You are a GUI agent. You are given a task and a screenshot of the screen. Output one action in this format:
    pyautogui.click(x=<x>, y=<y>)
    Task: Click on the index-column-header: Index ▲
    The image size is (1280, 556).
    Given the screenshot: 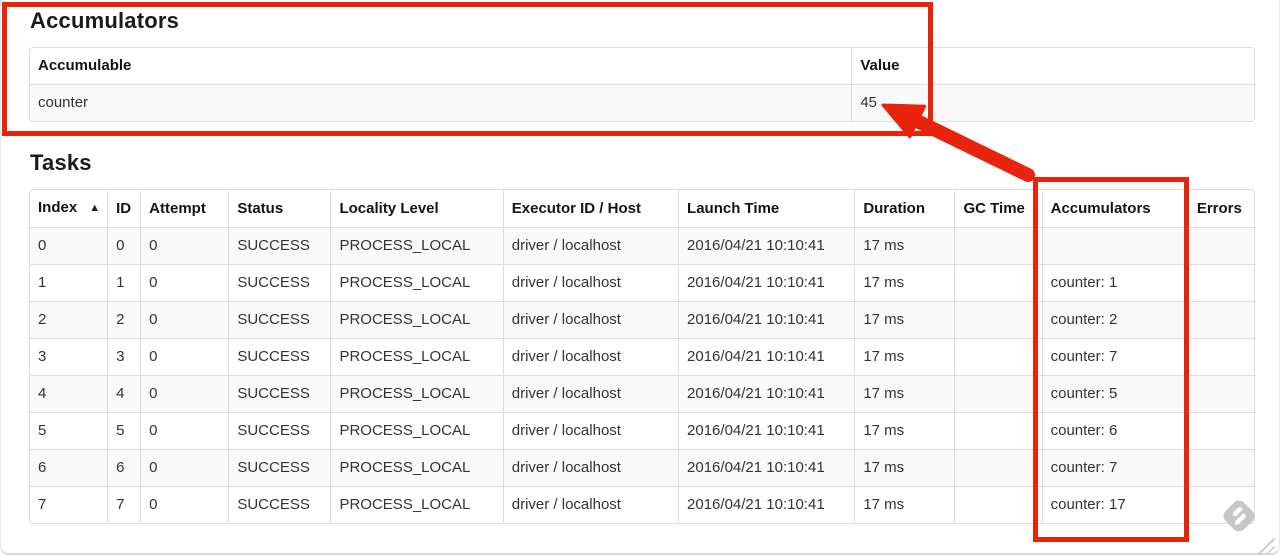 What is the action you would take?
    pyautogui.click(x=69, y=209)
    